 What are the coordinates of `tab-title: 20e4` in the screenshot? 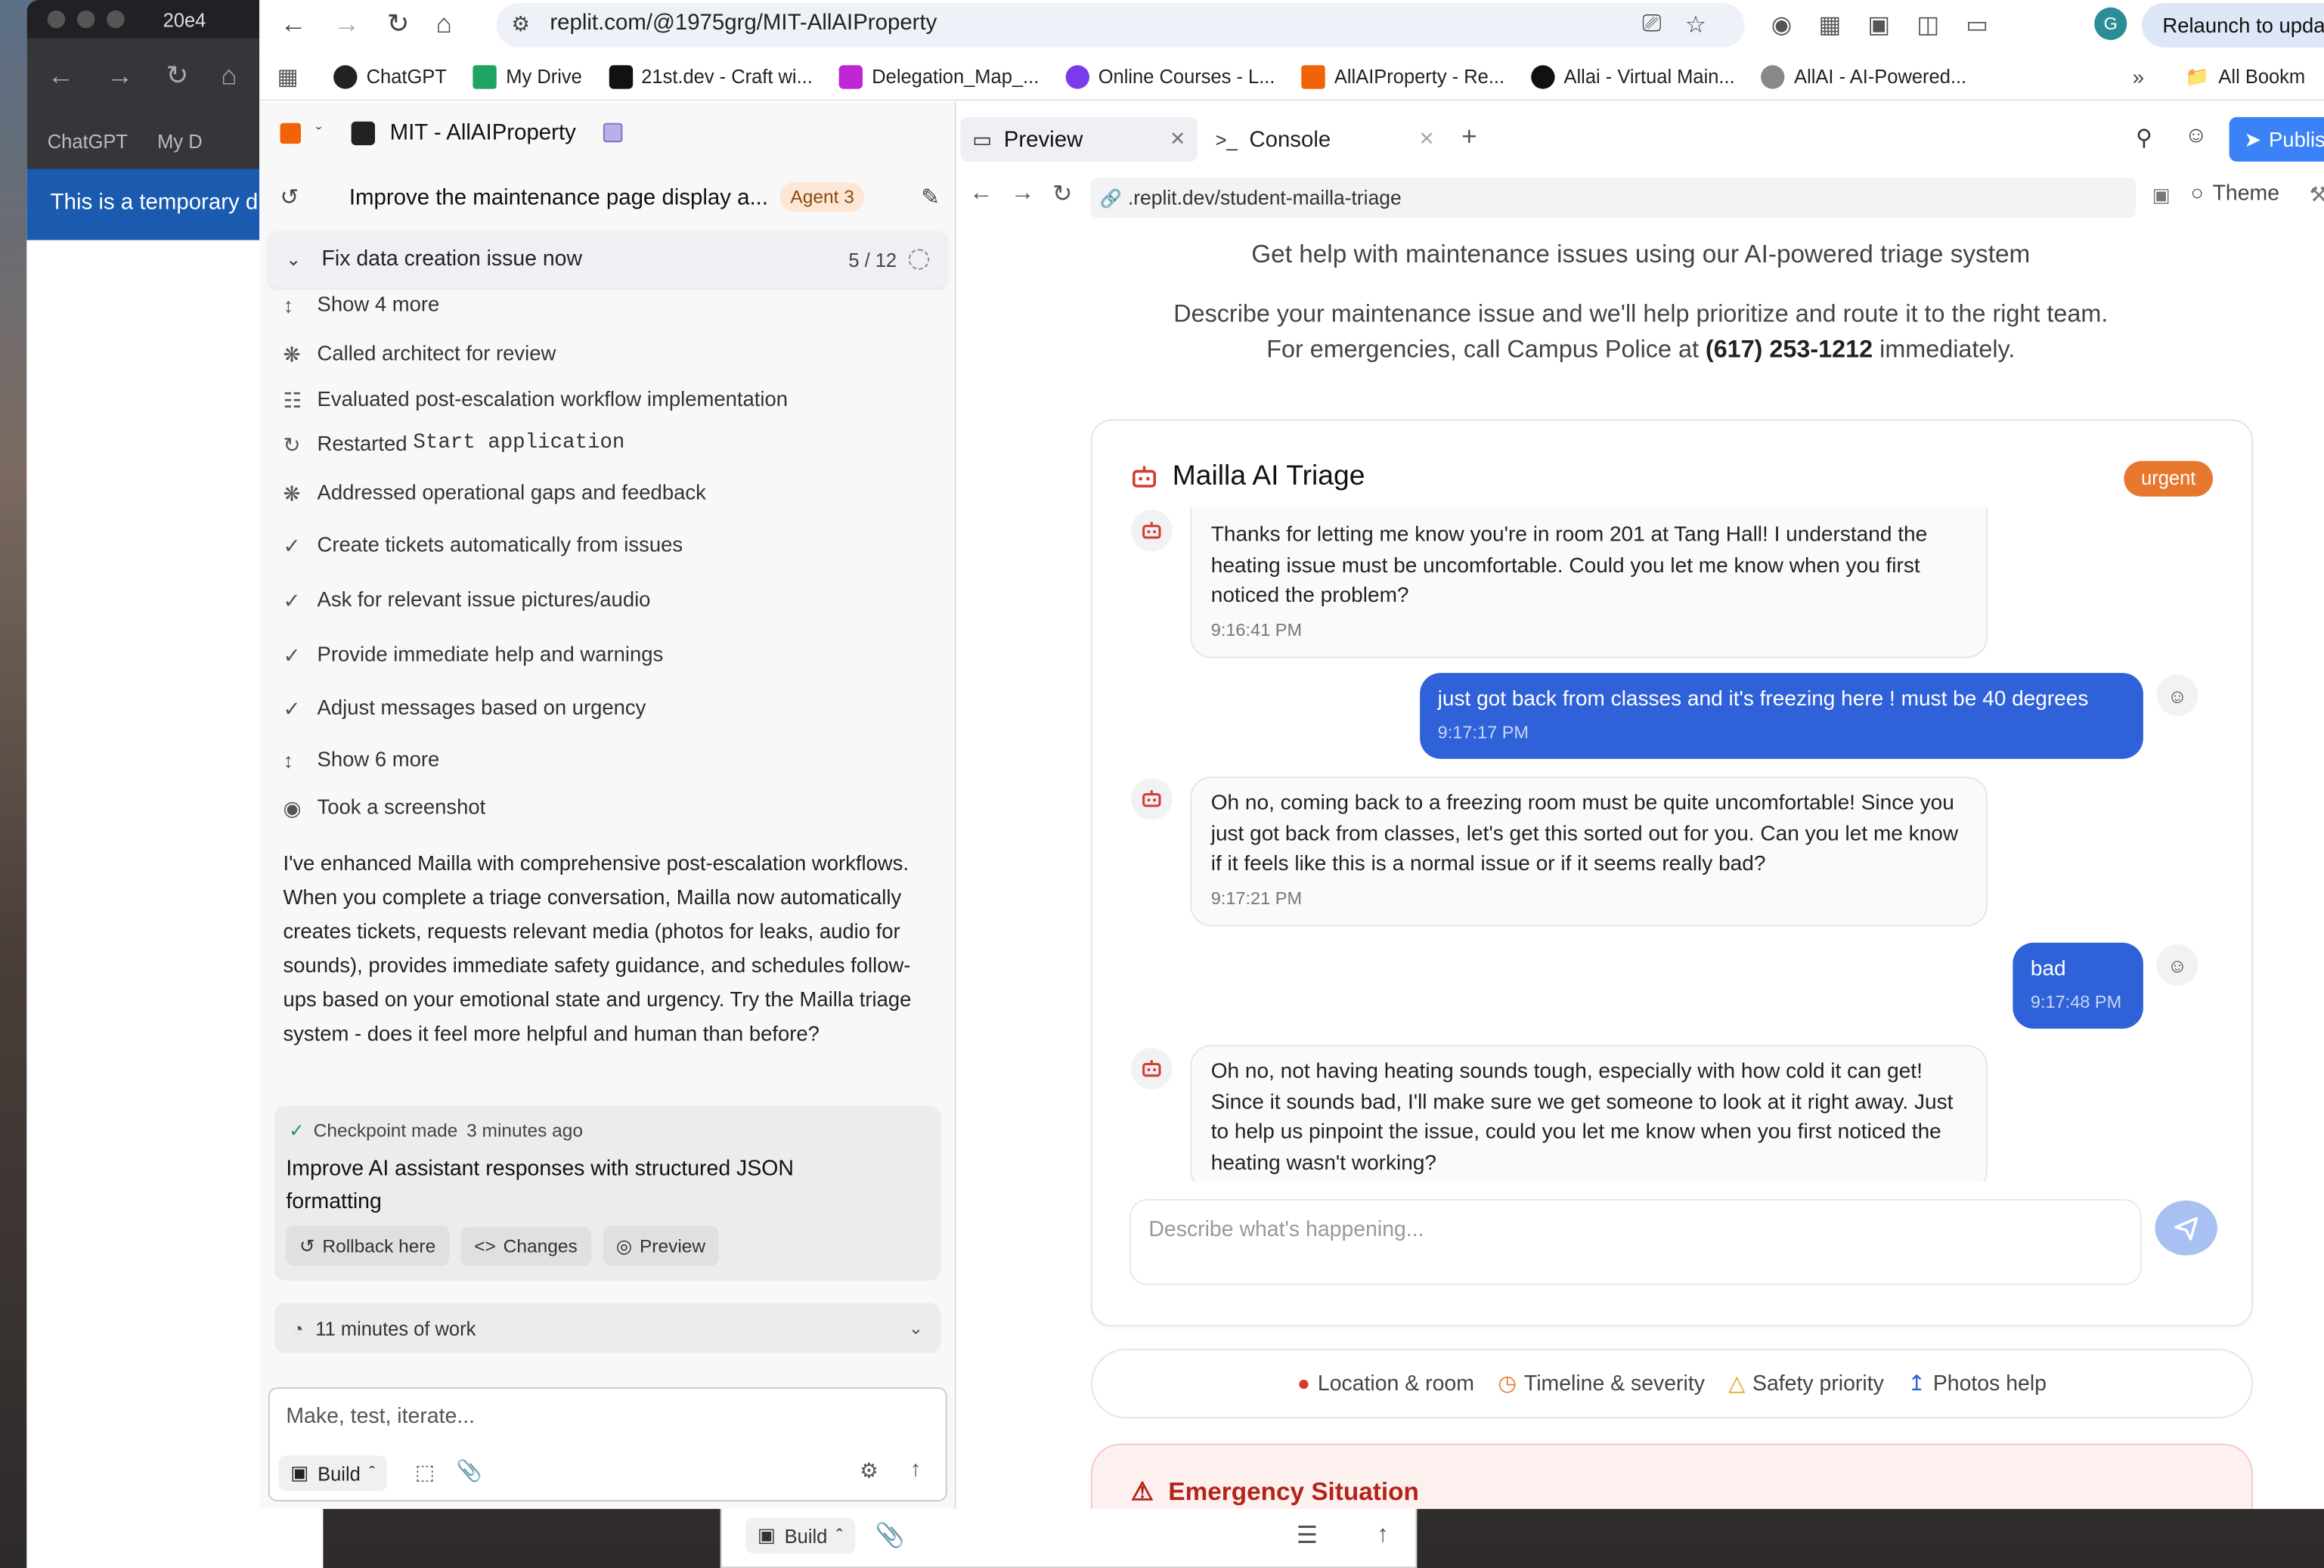 It's located at (184, 19).